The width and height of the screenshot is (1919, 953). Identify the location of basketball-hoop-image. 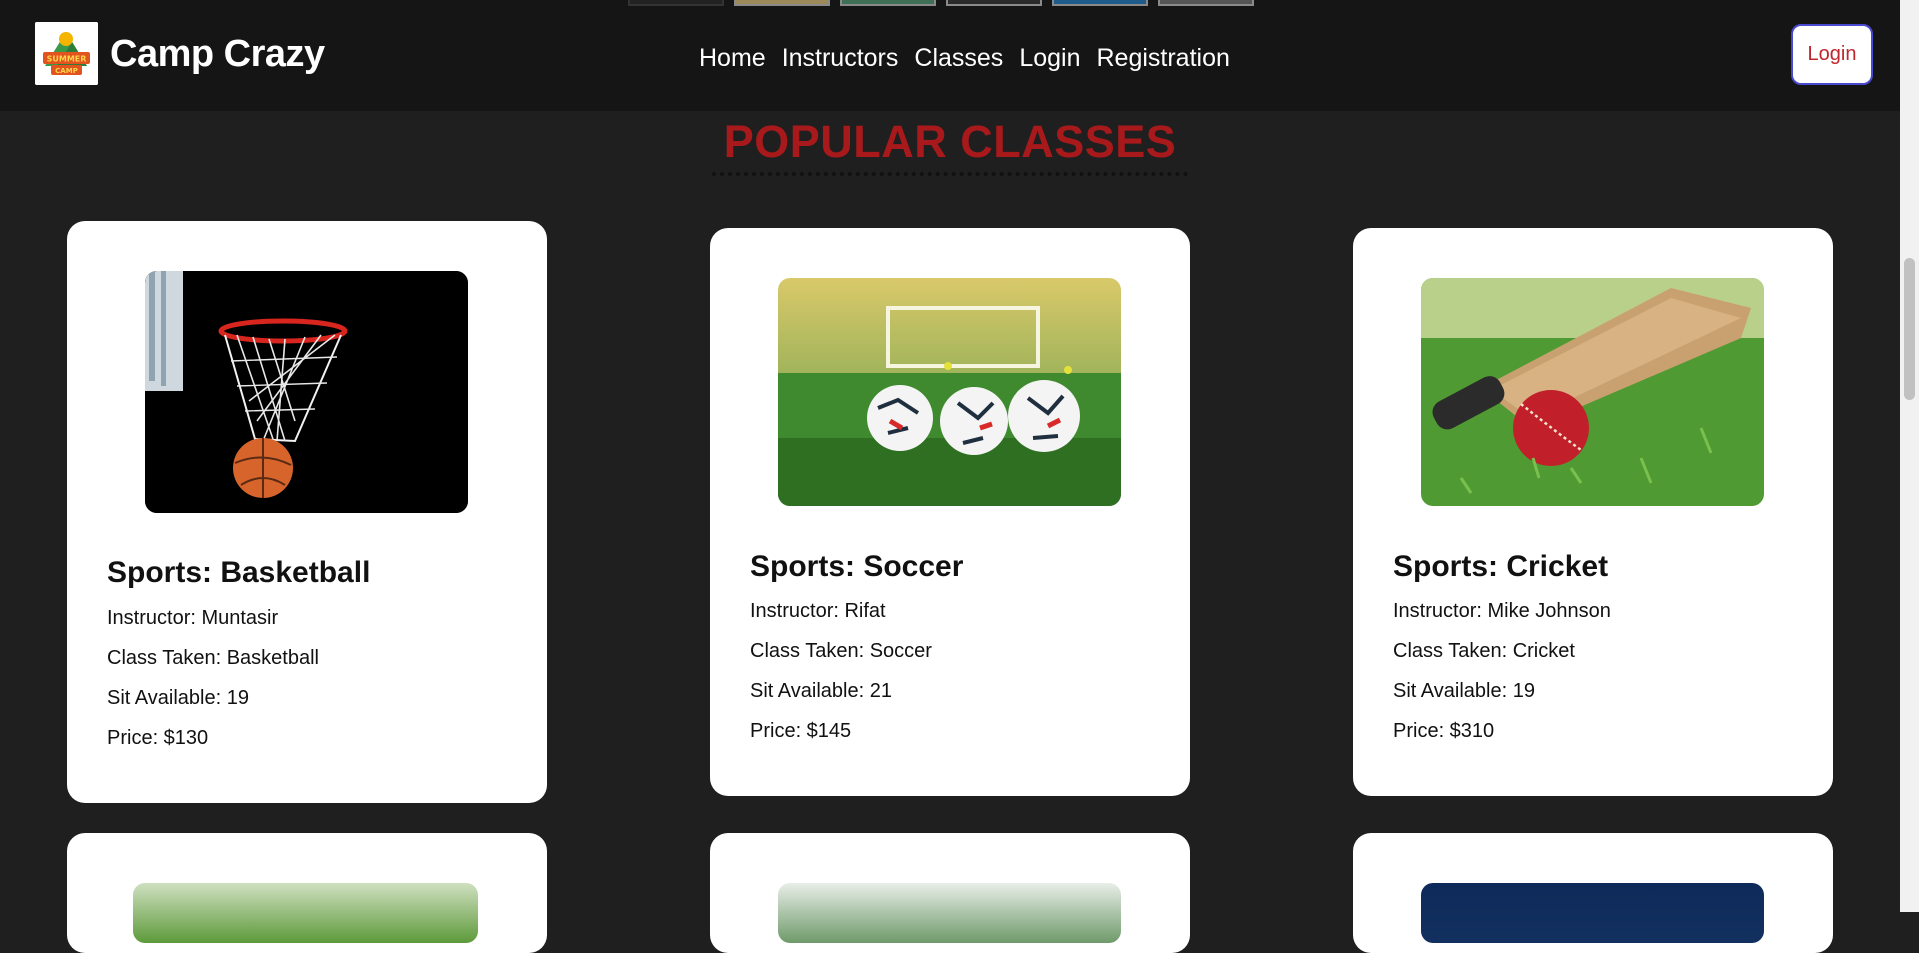
(306, 392).